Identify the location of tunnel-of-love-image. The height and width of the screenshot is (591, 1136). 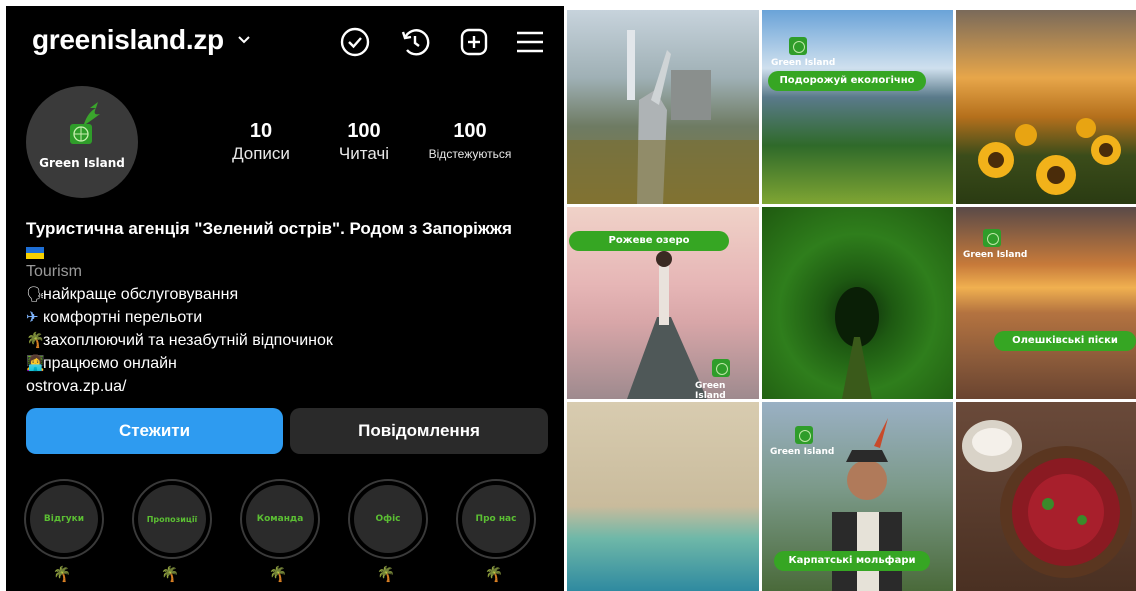
(857, 343).